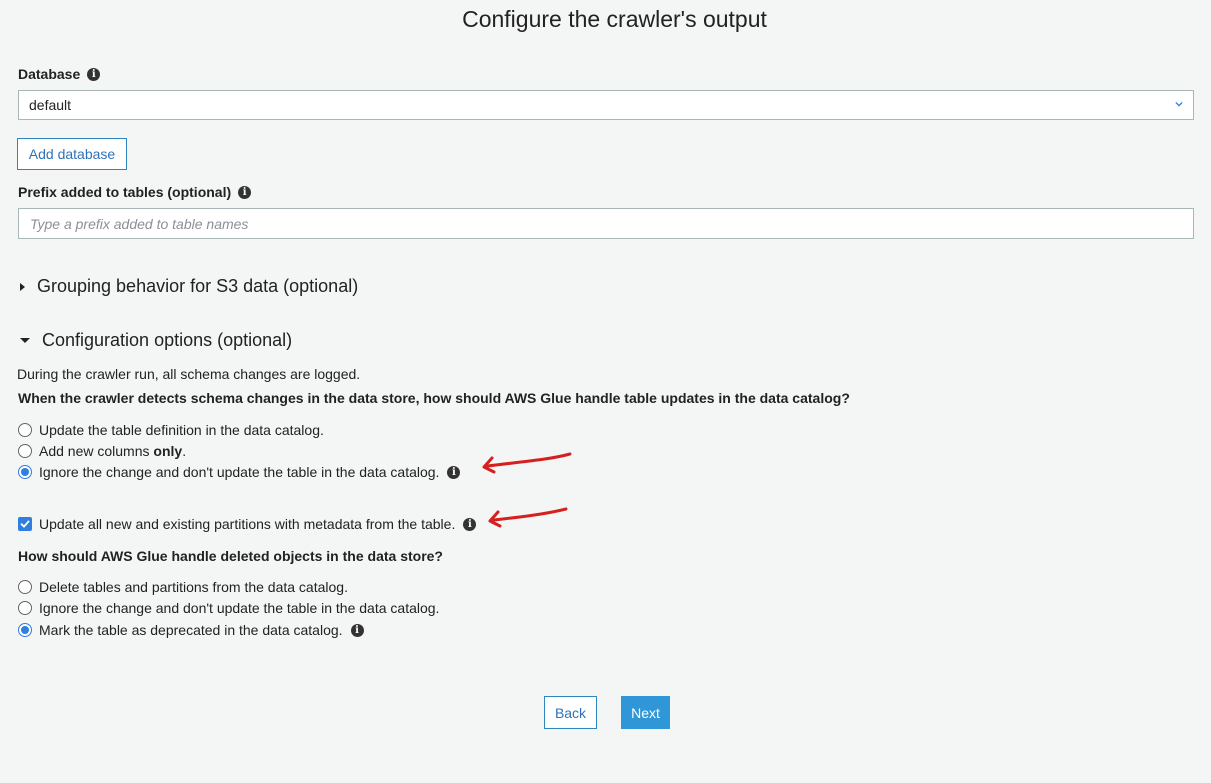 This screenshot has height=783, width=1211. Describe the element at coordinates (135, 192) in the screenshot. I see `prefix-label: Prefix added to tables (optional) i` at that location.